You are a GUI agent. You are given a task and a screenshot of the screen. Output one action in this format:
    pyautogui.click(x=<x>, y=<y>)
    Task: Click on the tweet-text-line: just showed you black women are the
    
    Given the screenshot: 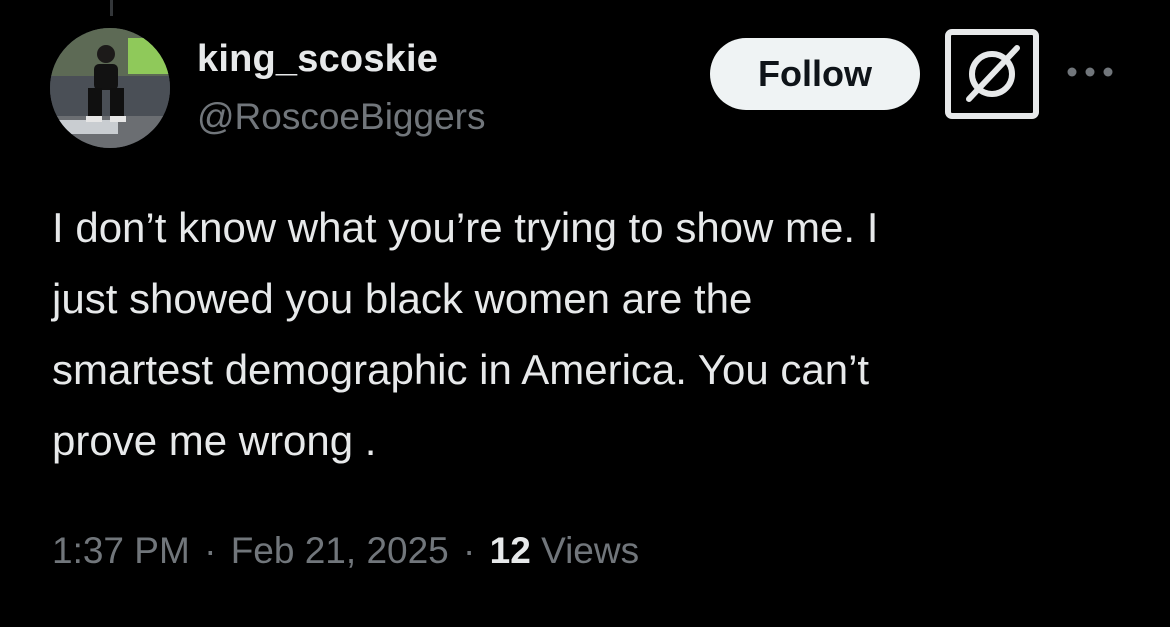 What is the action you would take?
    pyautogui.click(x=402, y=298)
    